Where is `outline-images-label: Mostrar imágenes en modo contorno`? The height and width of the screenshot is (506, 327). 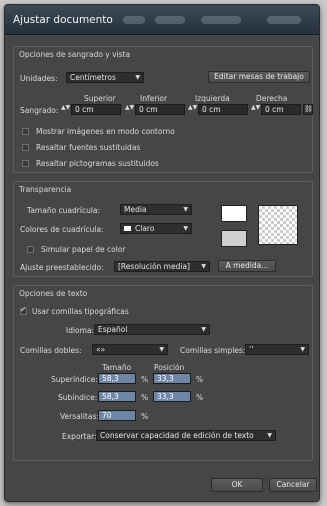
outline-images-label: Mostrar imágenes en modo contorno is located at coordinates (105, 131).